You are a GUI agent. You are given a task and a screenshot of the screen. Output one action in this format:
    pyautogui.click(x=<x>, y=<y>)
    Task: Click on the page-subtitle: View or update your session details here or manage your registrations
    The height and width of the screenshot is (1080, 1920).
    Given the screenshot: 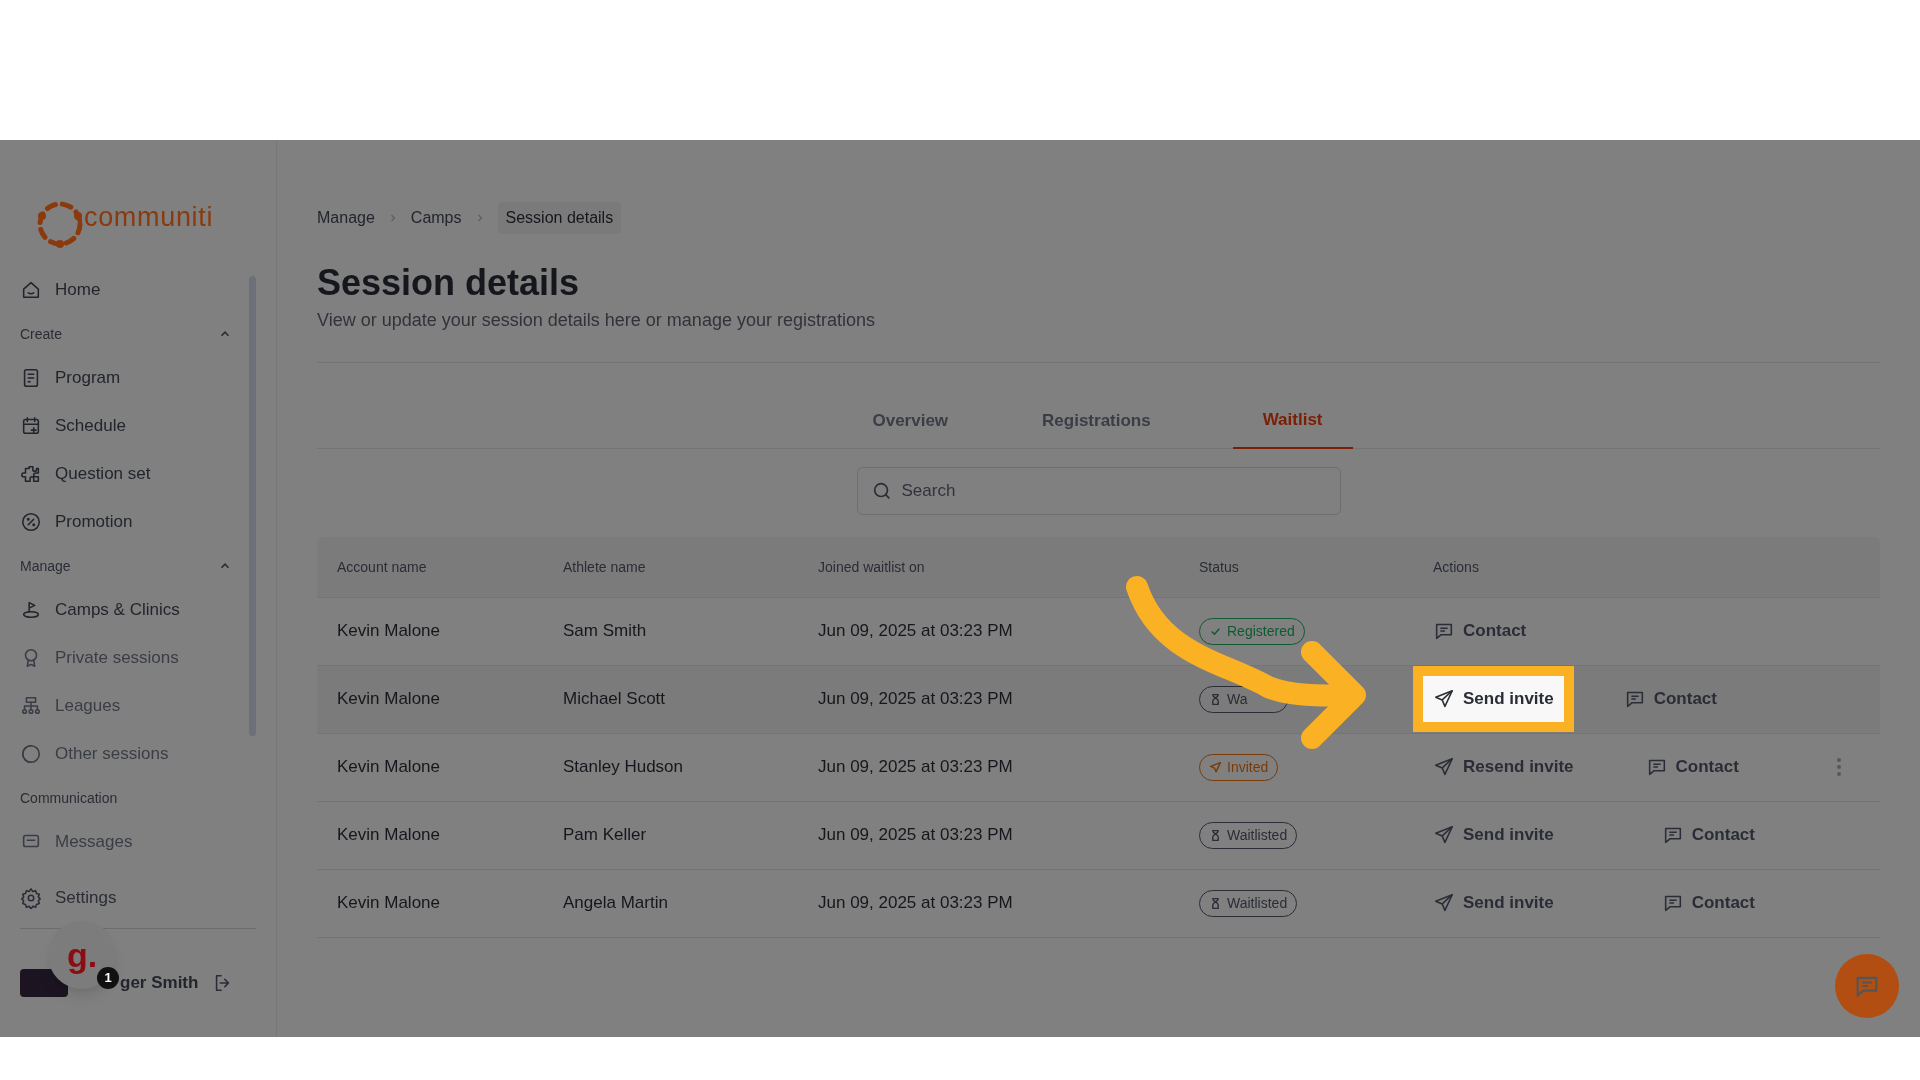 What is the action you would take?
    pyautogui.click(x=596, y=320)
    